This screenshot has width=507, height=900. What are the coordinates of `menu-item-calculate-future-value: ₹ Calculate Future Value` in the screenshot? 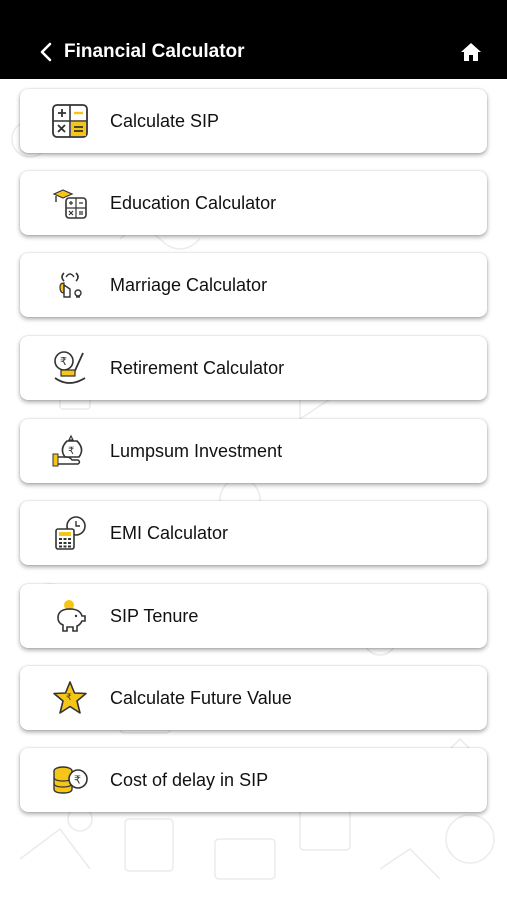 It's located at (253, 698).